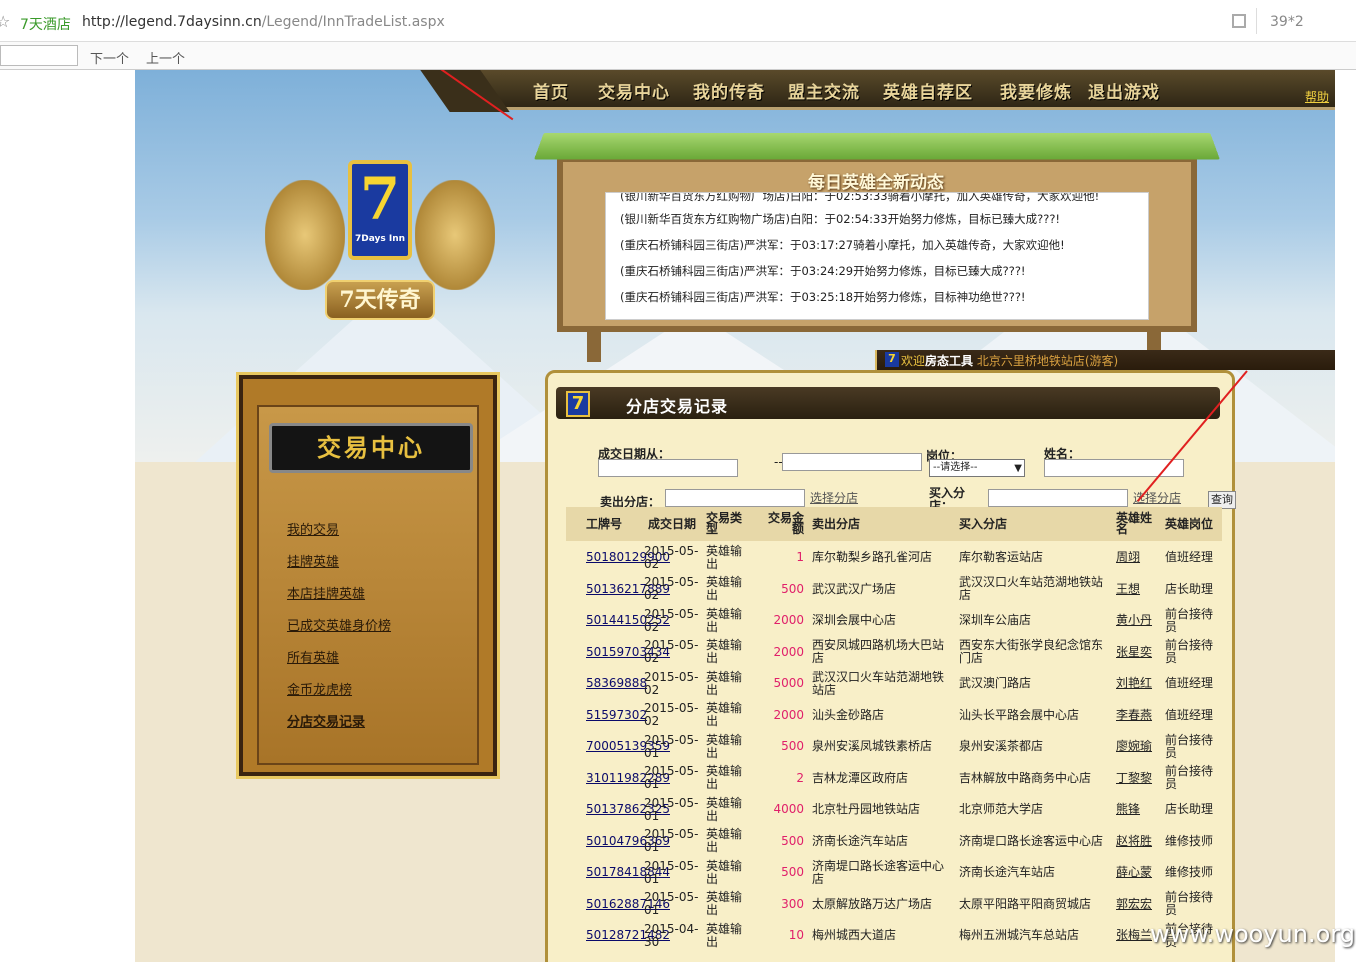  What do you see at coordinates (824, 90) in the screenshot?
I see `nav-leader-chat: 盟主交流` at bounding box center [824, 90].